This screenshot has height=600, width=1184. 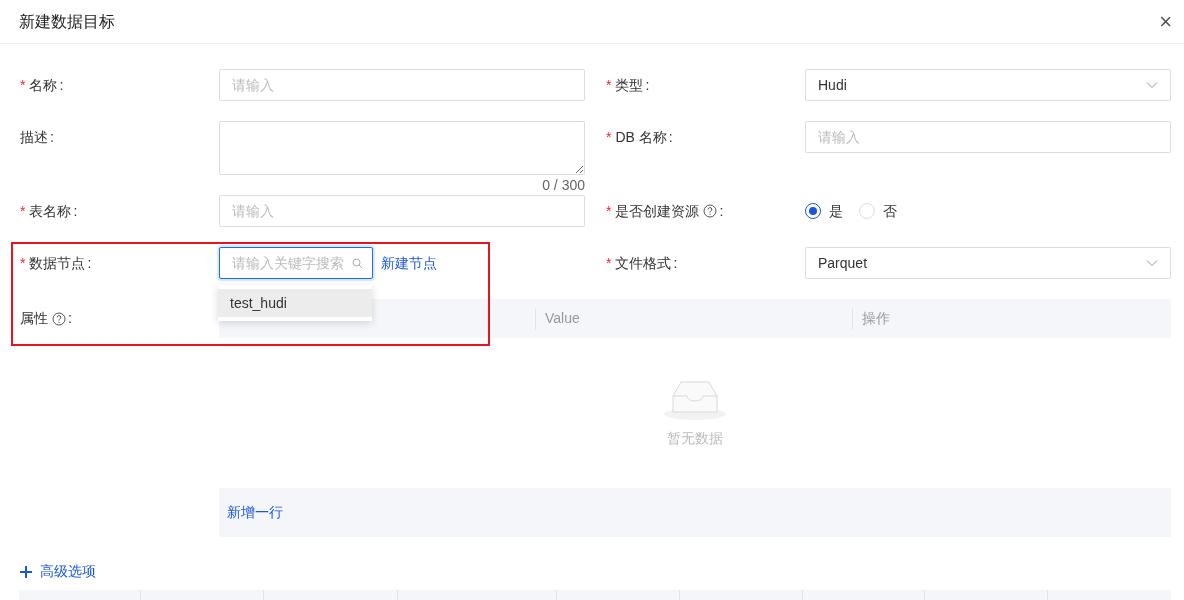 I want to click on plus-icon, so click(x=26, y=571).